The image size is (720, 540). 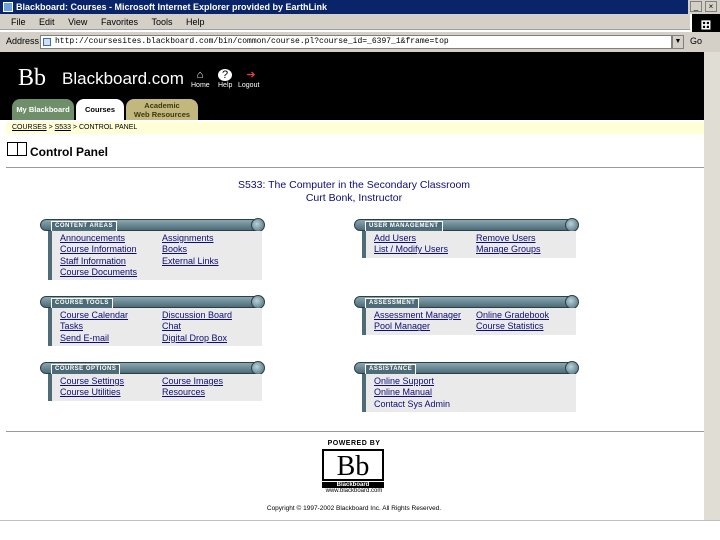 I want to click on link-assessment-manager: Assessment Manager, so click(x=425, y=315).